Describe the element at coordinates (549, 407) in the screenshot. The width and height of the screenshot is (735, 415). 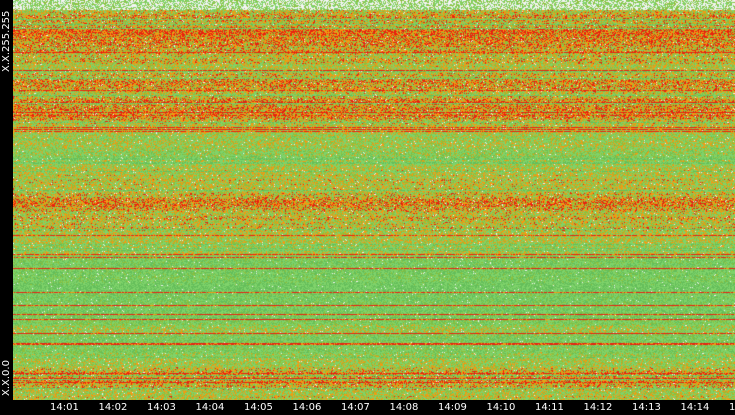
I see `x-tick-label: 14:11` at that location.